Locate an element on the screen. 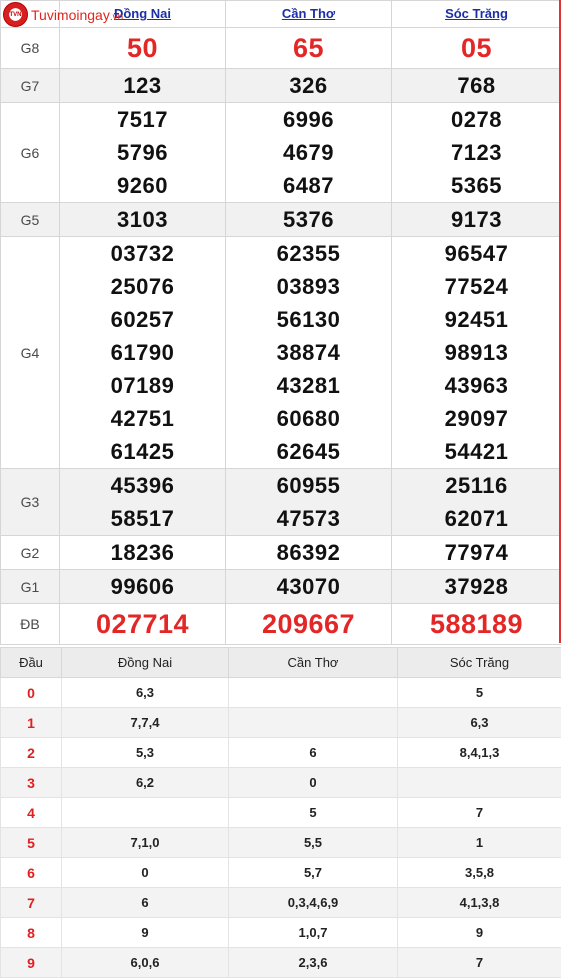  prize-label: G5 is located at coordinates (30, 220).